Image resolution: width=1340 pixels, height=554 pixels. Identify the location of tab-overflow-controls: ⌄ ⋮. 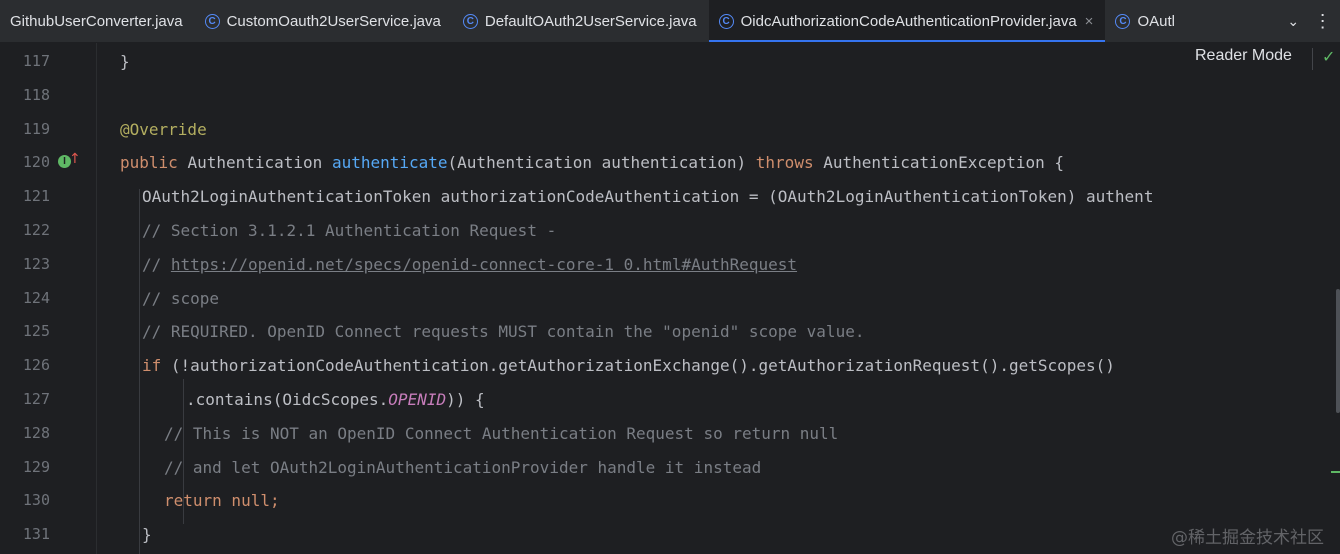
(1310, 21).